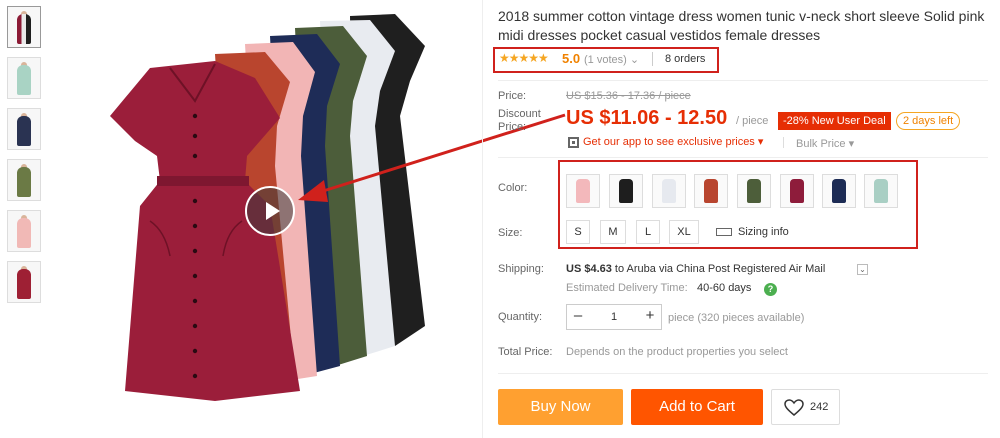  Describe the element at coordinates (724, 288) in the screenshot. I see `delivery-days: 40-60 days` at that location.